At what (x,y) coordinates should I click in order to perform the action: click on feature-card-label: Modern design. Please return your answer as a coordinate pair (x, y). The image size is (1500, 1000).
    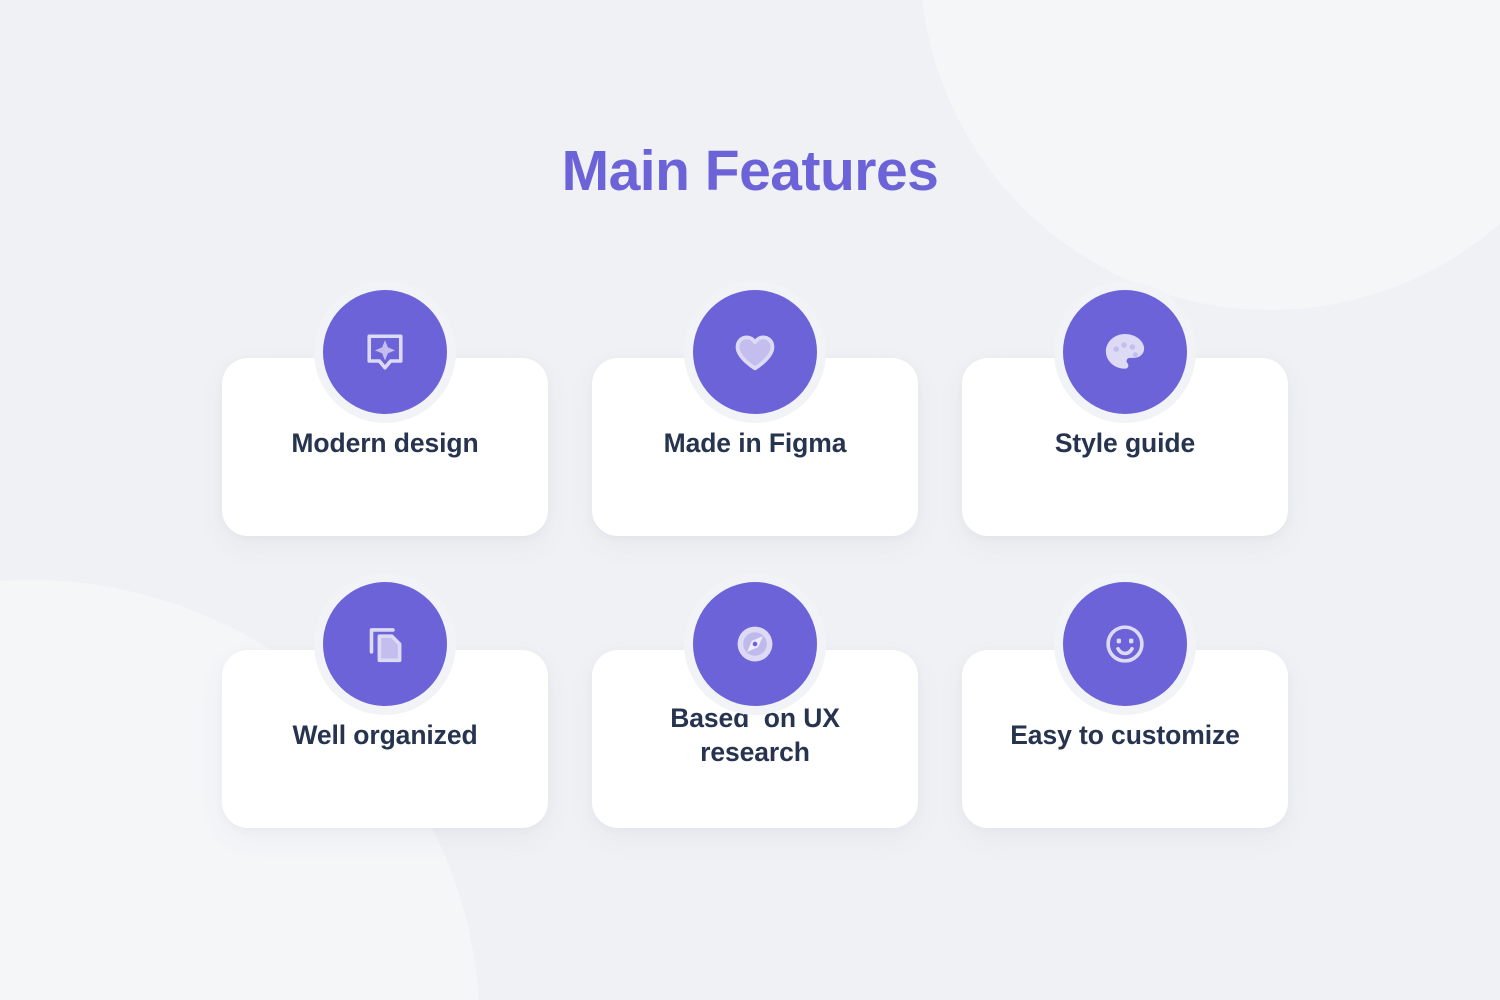
    Looking at the image, I should click on (385, 443).